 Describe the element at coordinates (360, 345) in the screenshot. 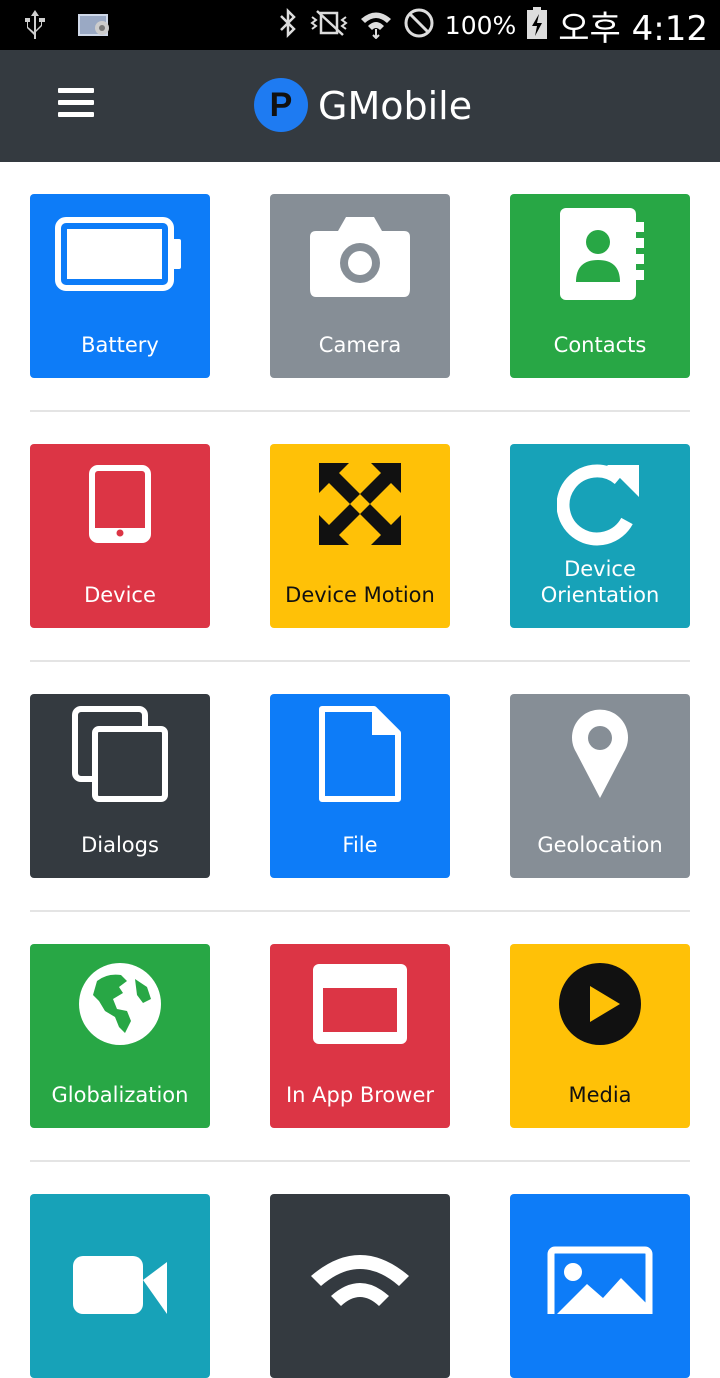

I see `tile-label: Camera` at that location.